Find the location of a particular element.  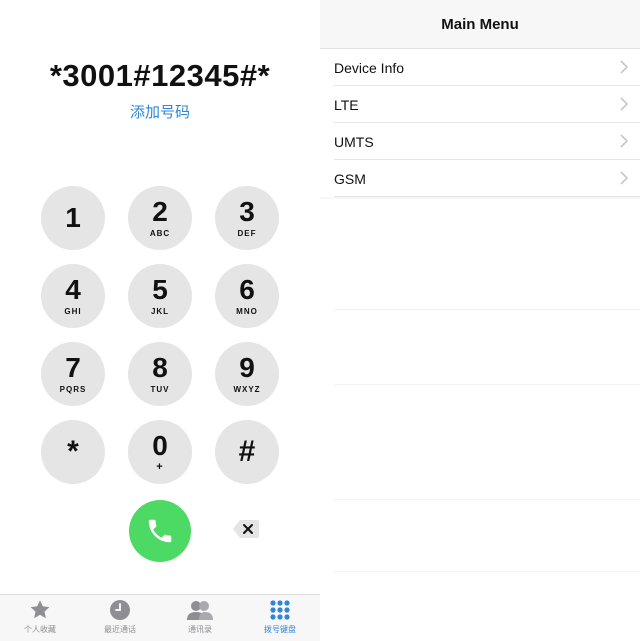

menu-item-gsm: GSM is located at coordinates (480, 178).